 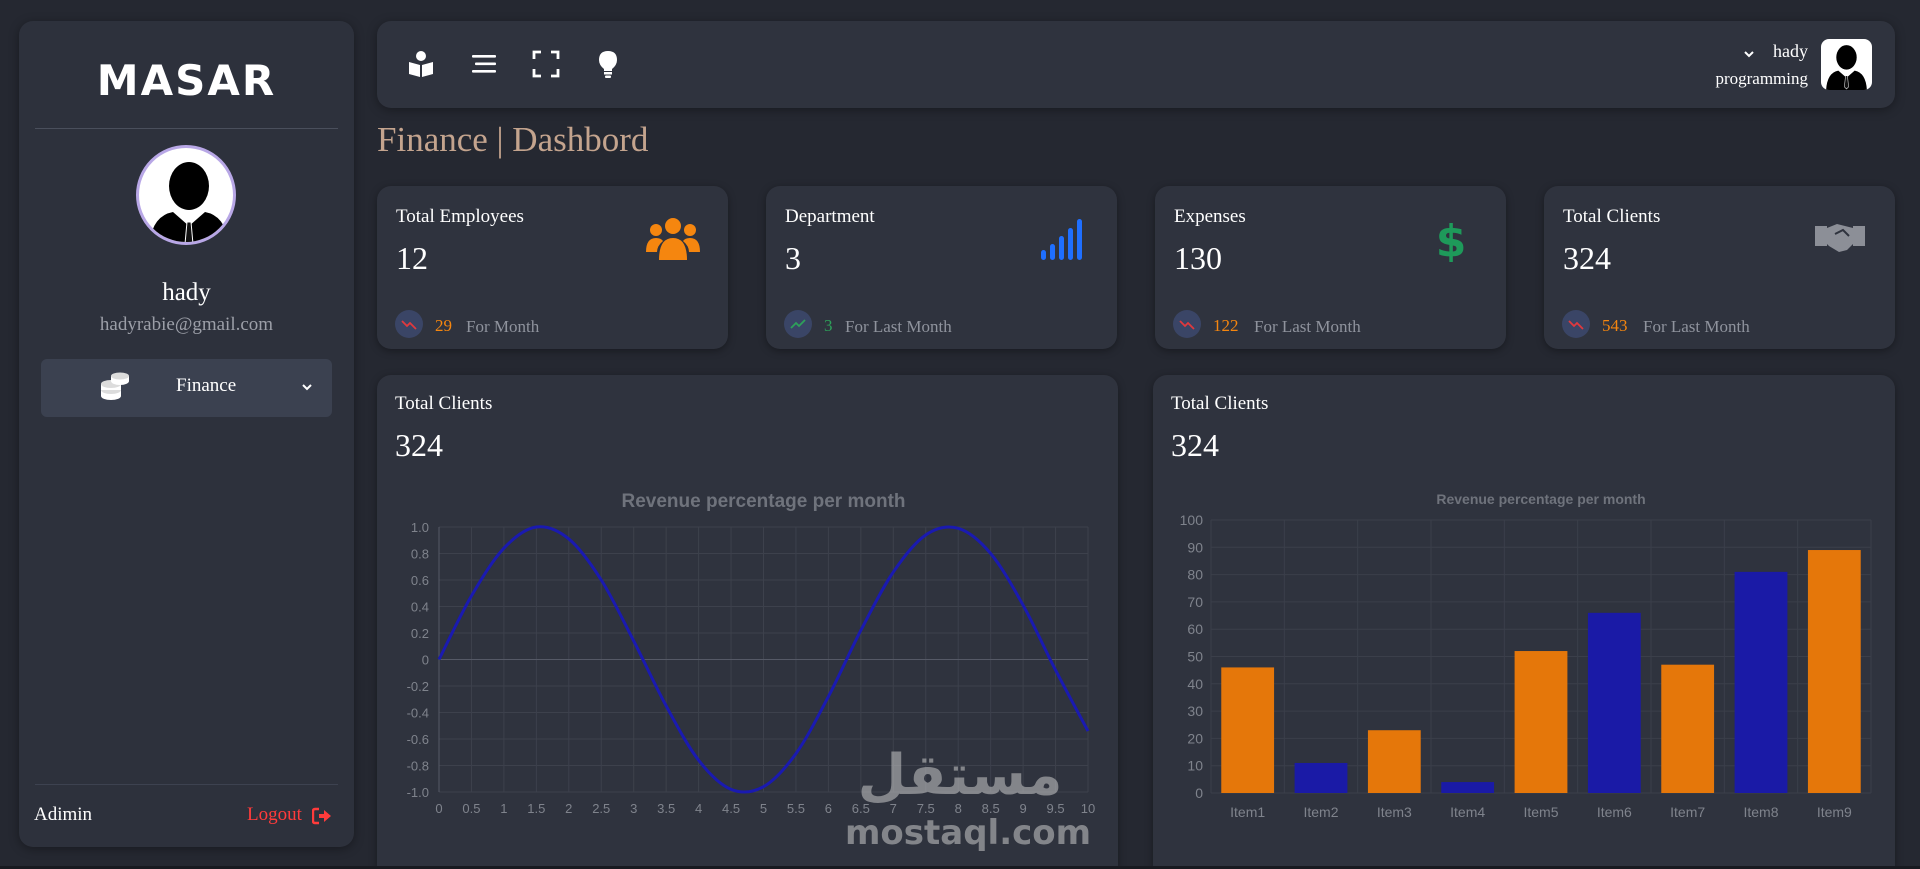 What do you see at coordinates (830, 216) in the screenshot?
I see `stat-title: Department` at bounding box center [830, 216].